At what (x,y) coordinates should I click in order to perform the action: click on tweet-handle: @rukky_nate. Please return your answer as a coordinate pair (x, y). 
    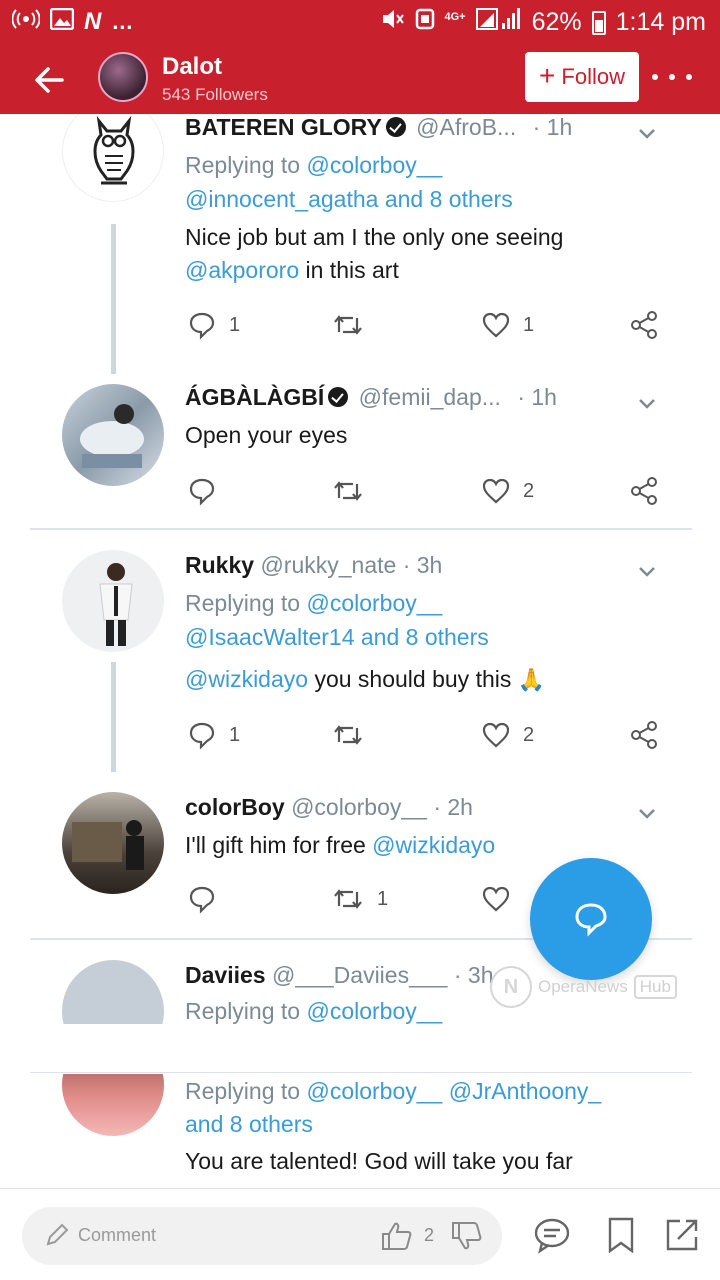
    Looking at the image, I should click on (328, 565).